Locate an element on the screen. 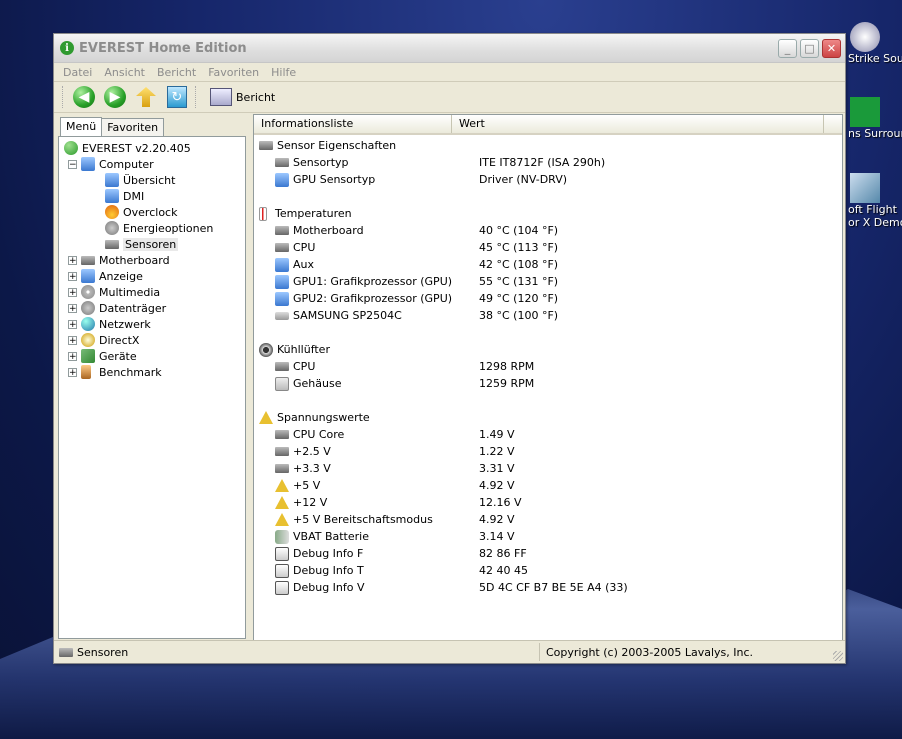 Image resolution: width=902 pixels, height=739 pixels. status-section-left: Sensoren is located at coordinates (297, 652).